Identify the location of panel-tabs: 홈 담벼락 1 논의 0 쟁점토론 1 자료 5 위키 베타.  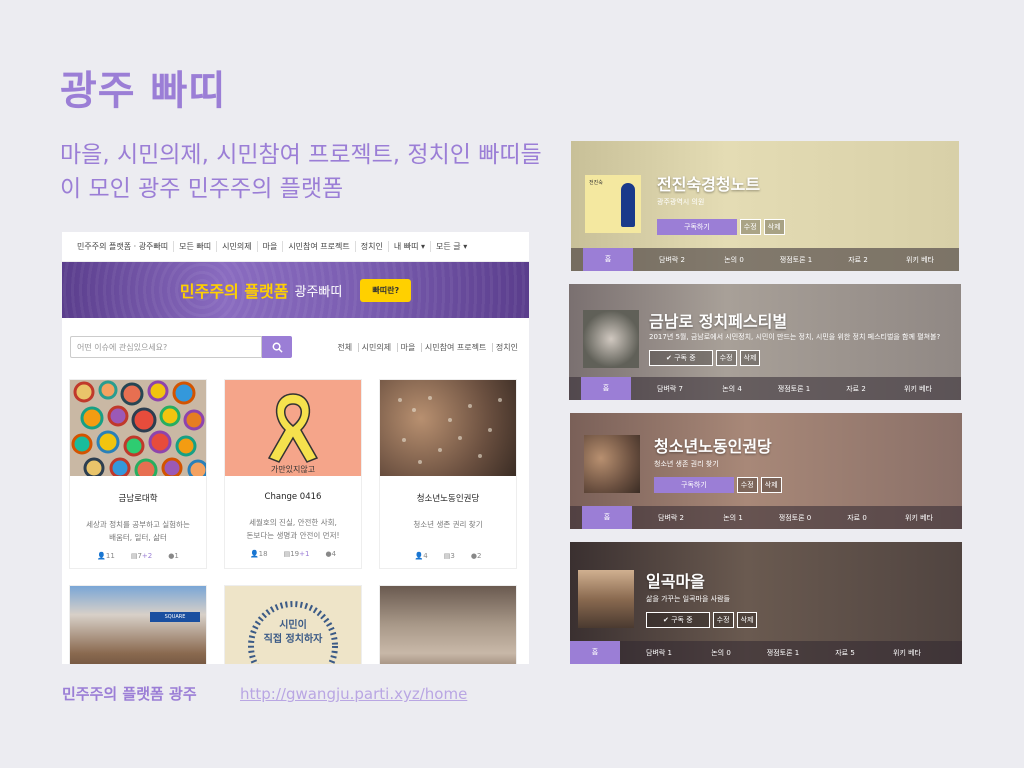
(766, 652).